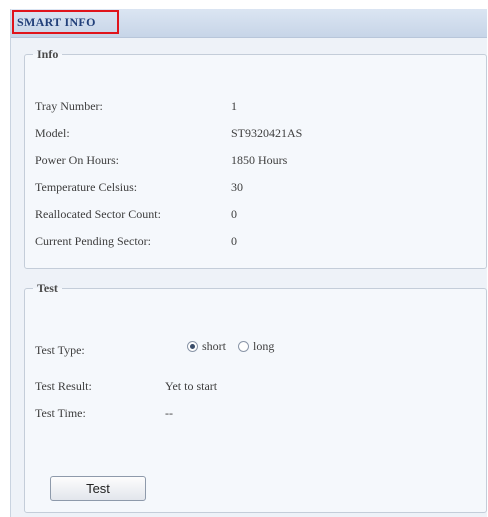  Describe the element at coordinates (237, 187) in the screenshot. I see `temperature-value: 30` at that location.